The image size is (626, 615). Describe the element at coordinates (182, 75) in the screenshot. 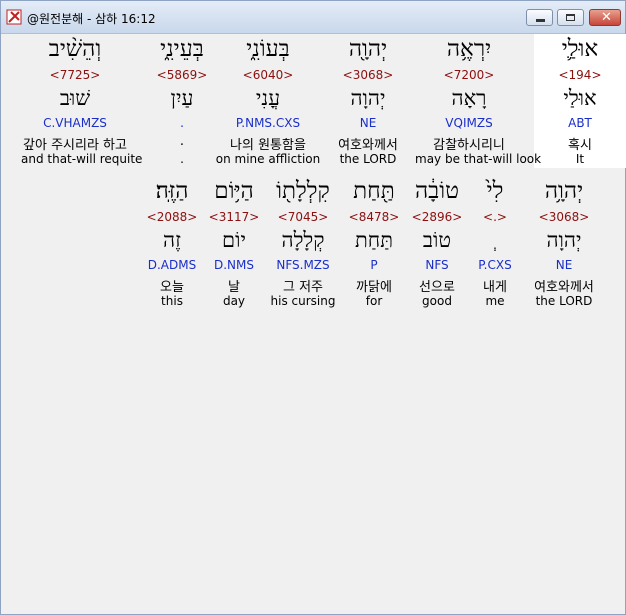

I see `strong-number: <5869>` at that location.